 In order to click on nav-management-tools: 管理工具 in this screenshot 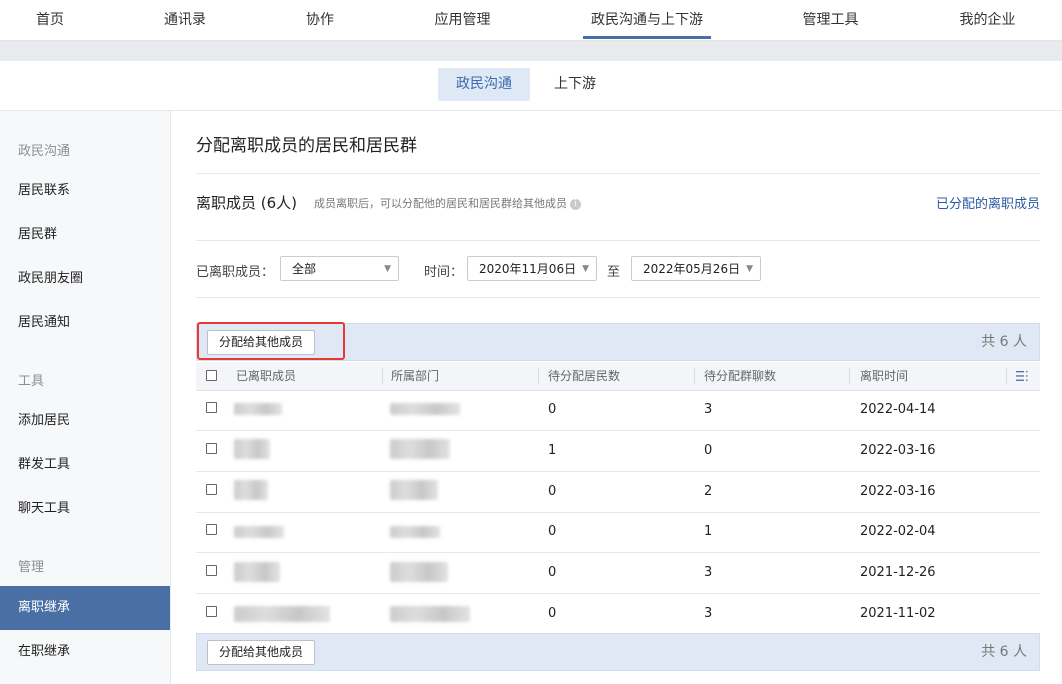, I will do `click(830, 20)`.